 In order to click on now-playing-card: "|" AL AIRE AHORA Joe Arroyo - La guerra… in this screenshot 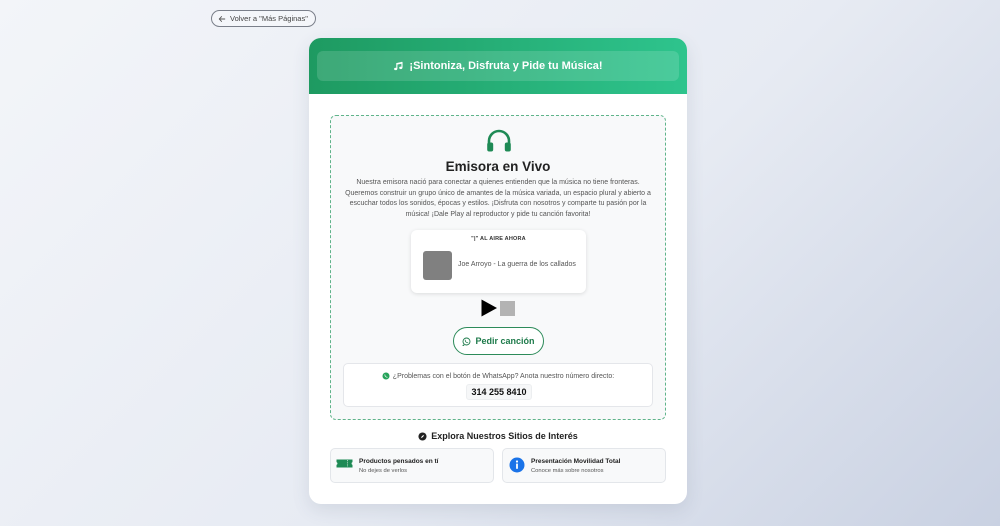, I will do `click(498, 261)`.